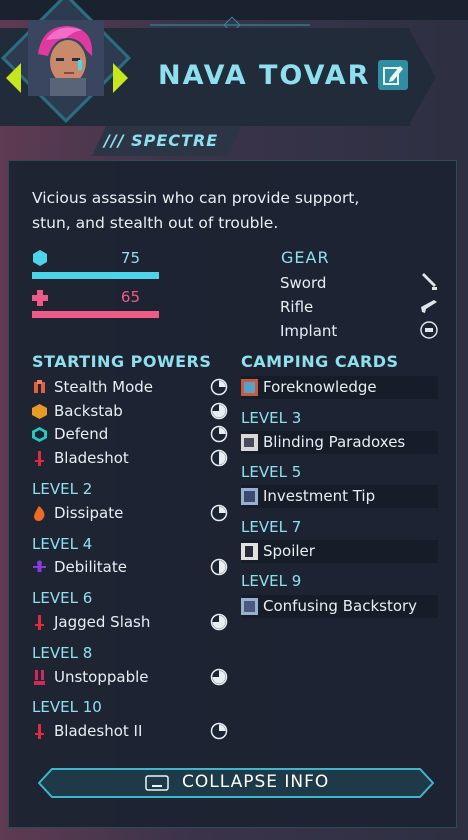 The image size is (468, 840). What do you see at coordinates (39, 622) in the screenshot?
I see `jagged-slash-icon` at bounding box center [39, 622].